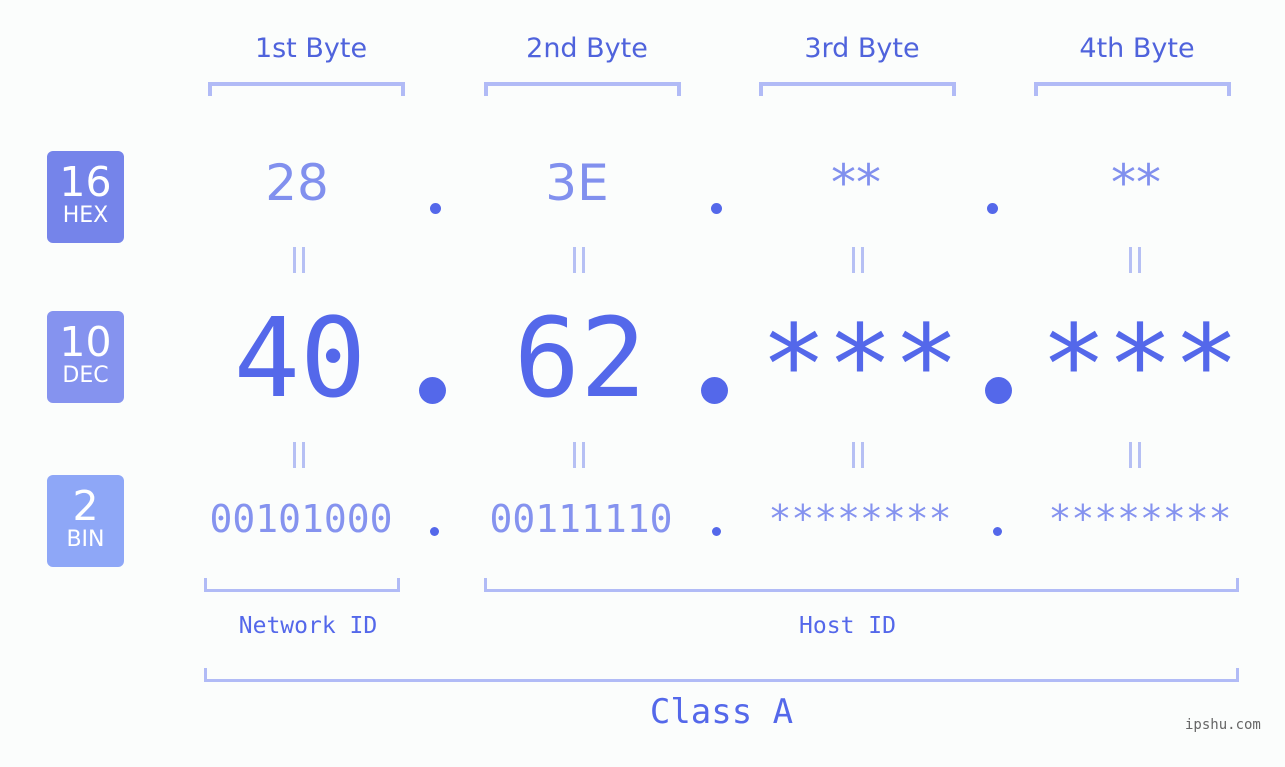  I want to click on host-id-bracket, so click(861, 585).